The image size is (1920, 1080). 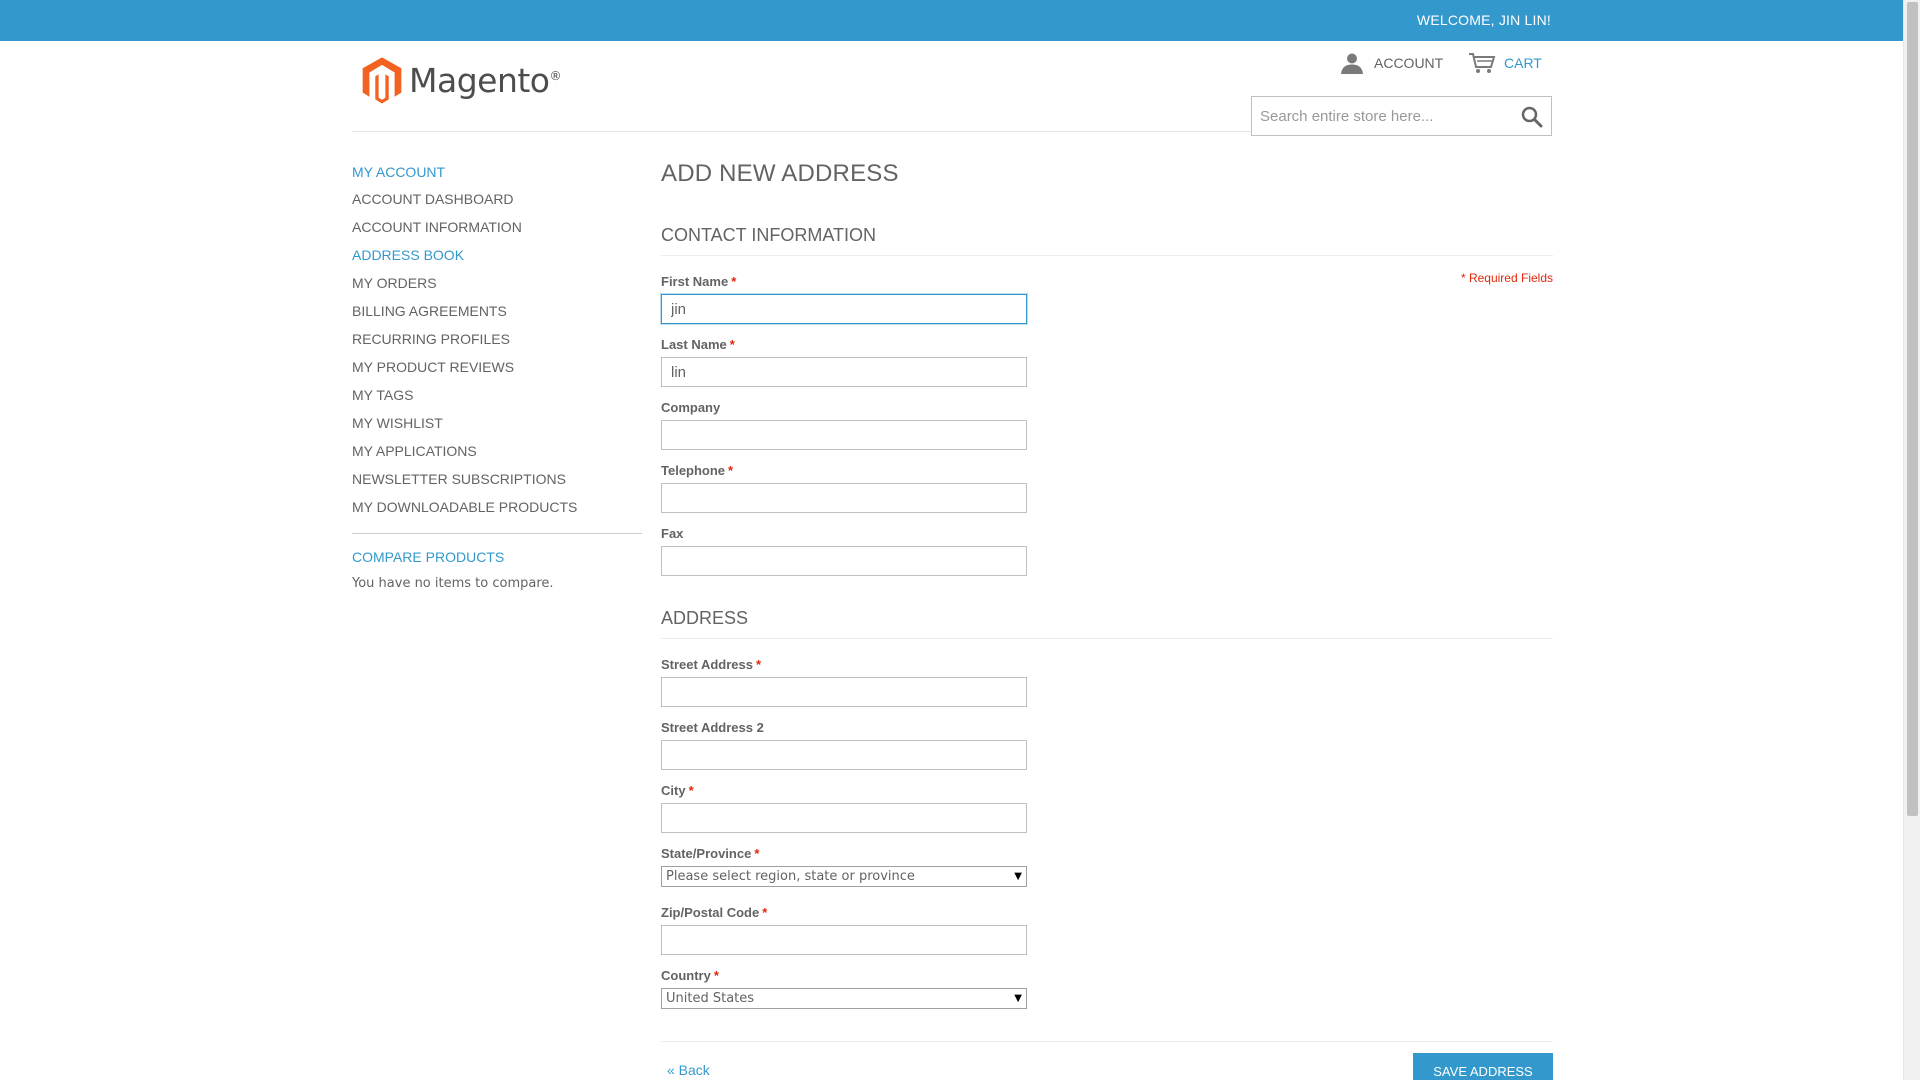 I want to click on telephone-input, so click(x=844, y=498).